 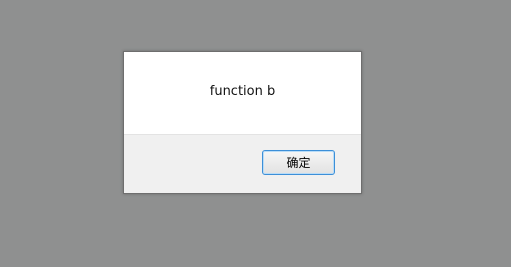 I want to click on dialog-message: function b, so click(x=242, y=91).